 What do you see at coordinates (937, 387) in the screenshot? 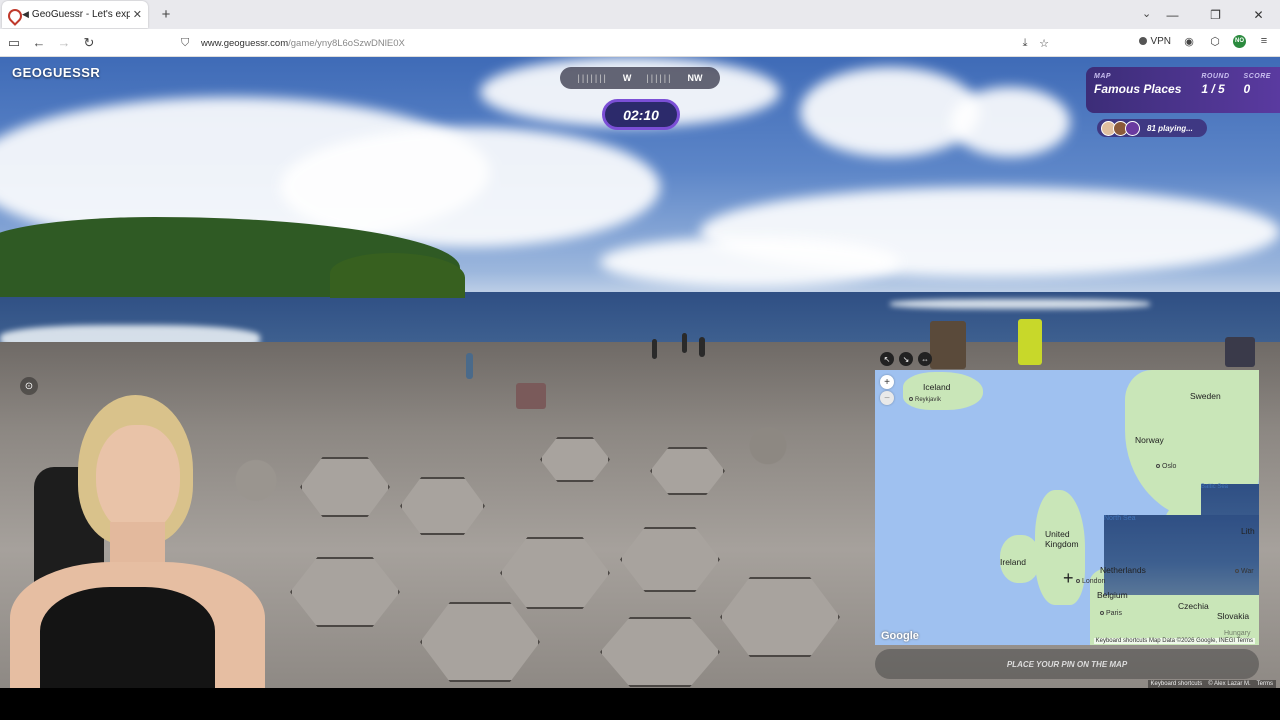
I see `map-label-iceland: Iceland` at bounding box center [937, 387].